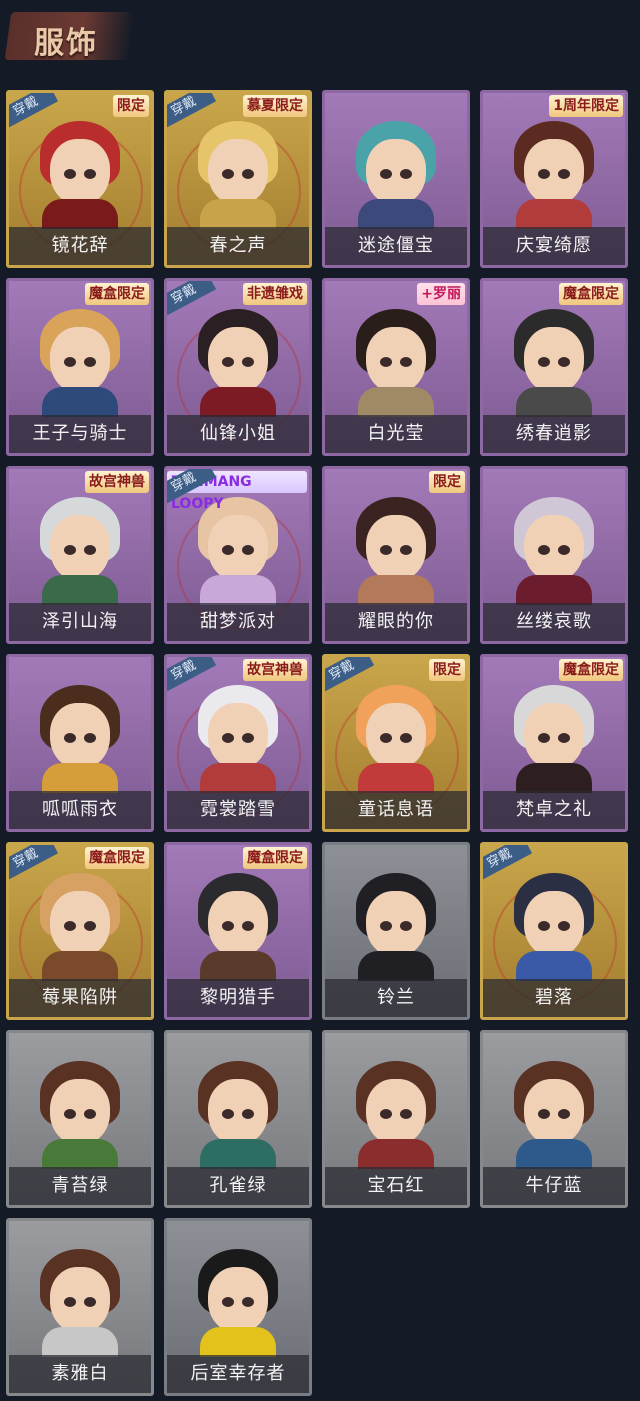 Image resolution: width=640 pixels, height=1401 pixels. I want to click on costume-card: 魔盒限定 王子与骑士, so click(80, 367).